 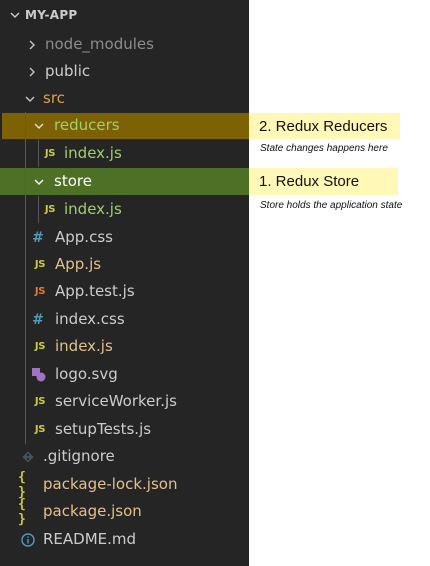 What do you see at coordinates (331, 205) in the screenshot?
I see `store-annotation-note: Store holds the application state` at bounding box center [331, 205].